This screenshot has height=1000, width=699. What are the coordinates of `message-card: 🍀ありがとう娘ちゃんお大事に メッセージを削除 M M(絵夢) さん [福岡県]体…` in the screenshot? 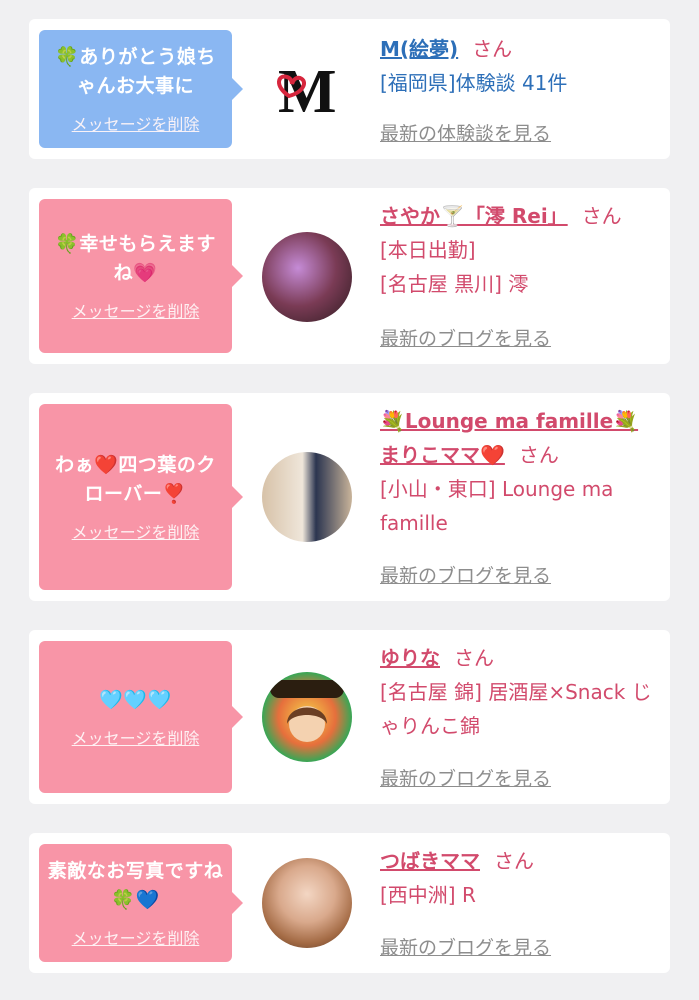 It's located at (349, 89).